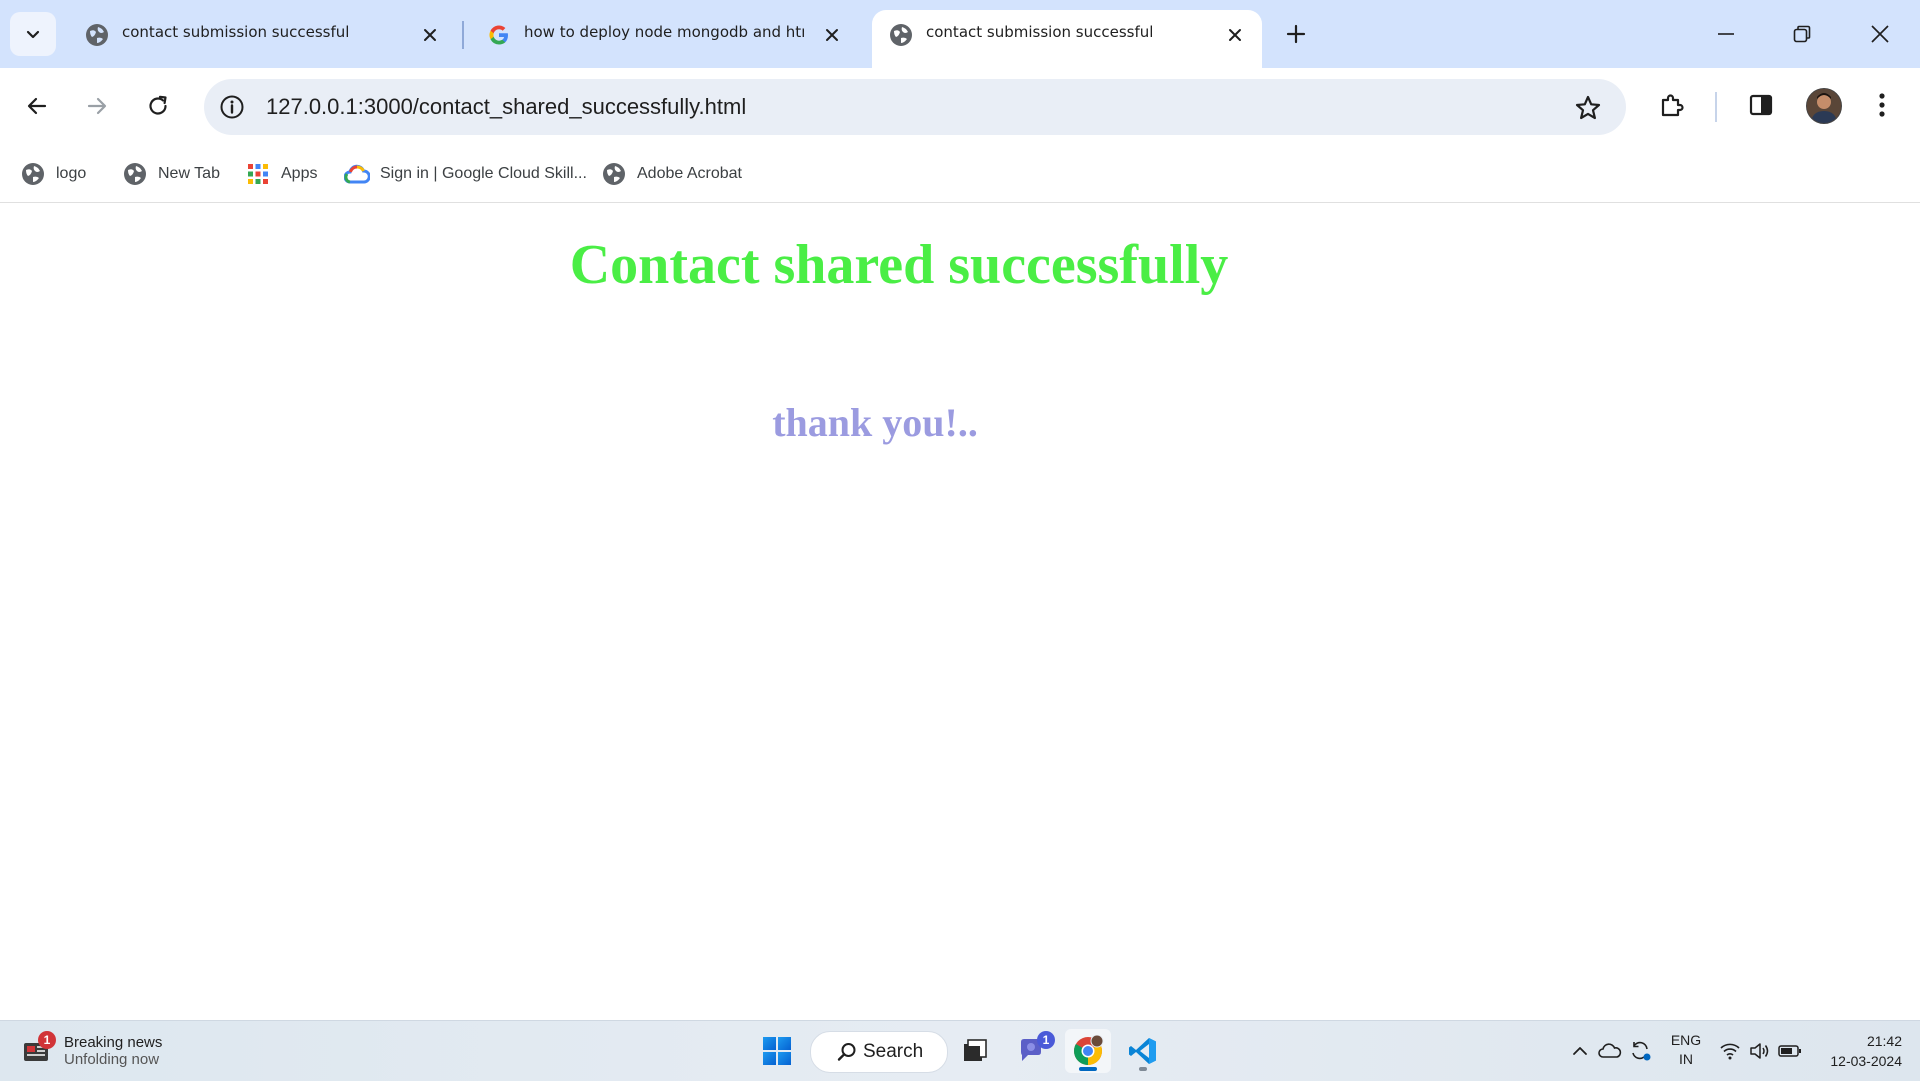 The image size is (1920, 1081). Describe the element at coordinates (1760, 1051) in the screenshot. I see `volume-icon` at that location.